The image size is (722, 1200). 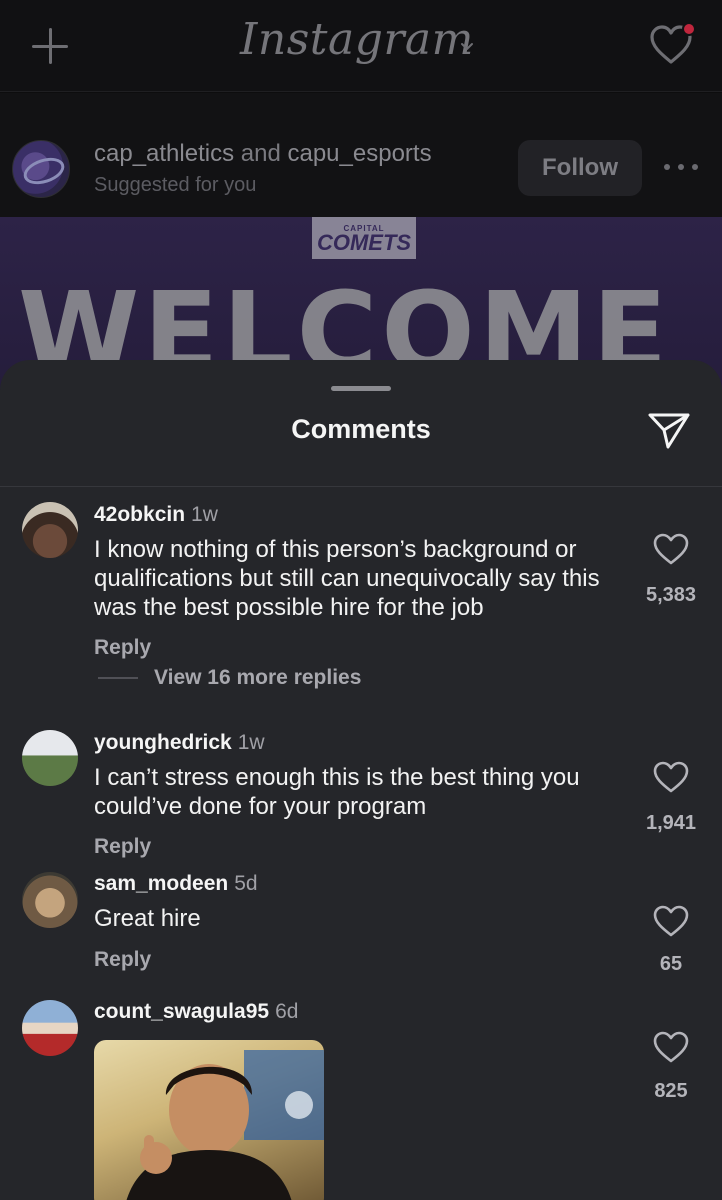 What do you see at coordinates (225, 1125) in the screenshot?
I see `gif-illustration` at bounding box center [225, 1125].